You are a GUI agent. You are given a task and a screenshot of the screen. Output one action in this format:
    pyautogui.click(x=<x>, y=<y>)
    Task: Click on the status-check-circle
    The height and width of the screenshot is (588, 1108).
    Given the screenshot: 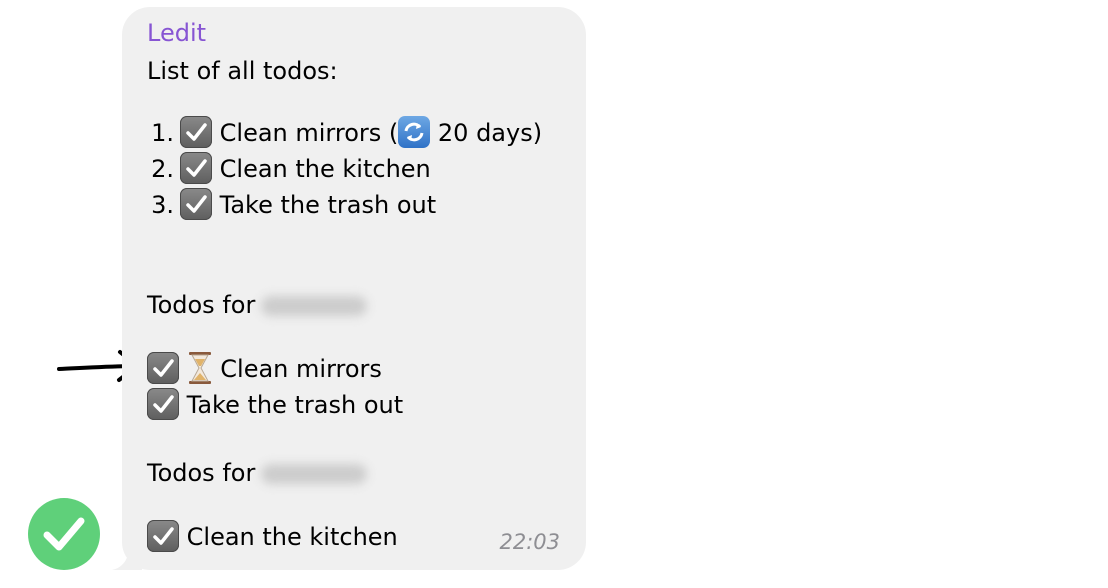 What is the action you would take?
    pyautogui.click(x=64, y=534)
    